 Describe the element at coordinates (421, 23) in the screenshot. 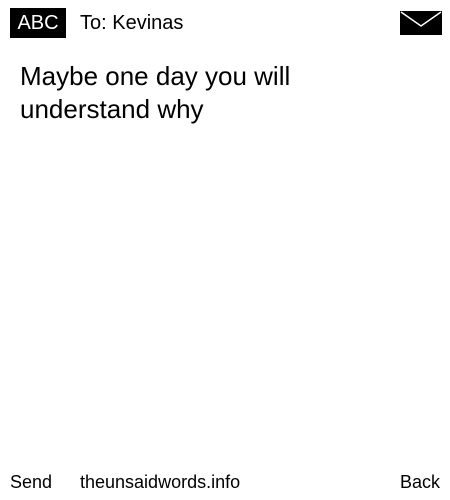

I see `envelope-icon` at that location.